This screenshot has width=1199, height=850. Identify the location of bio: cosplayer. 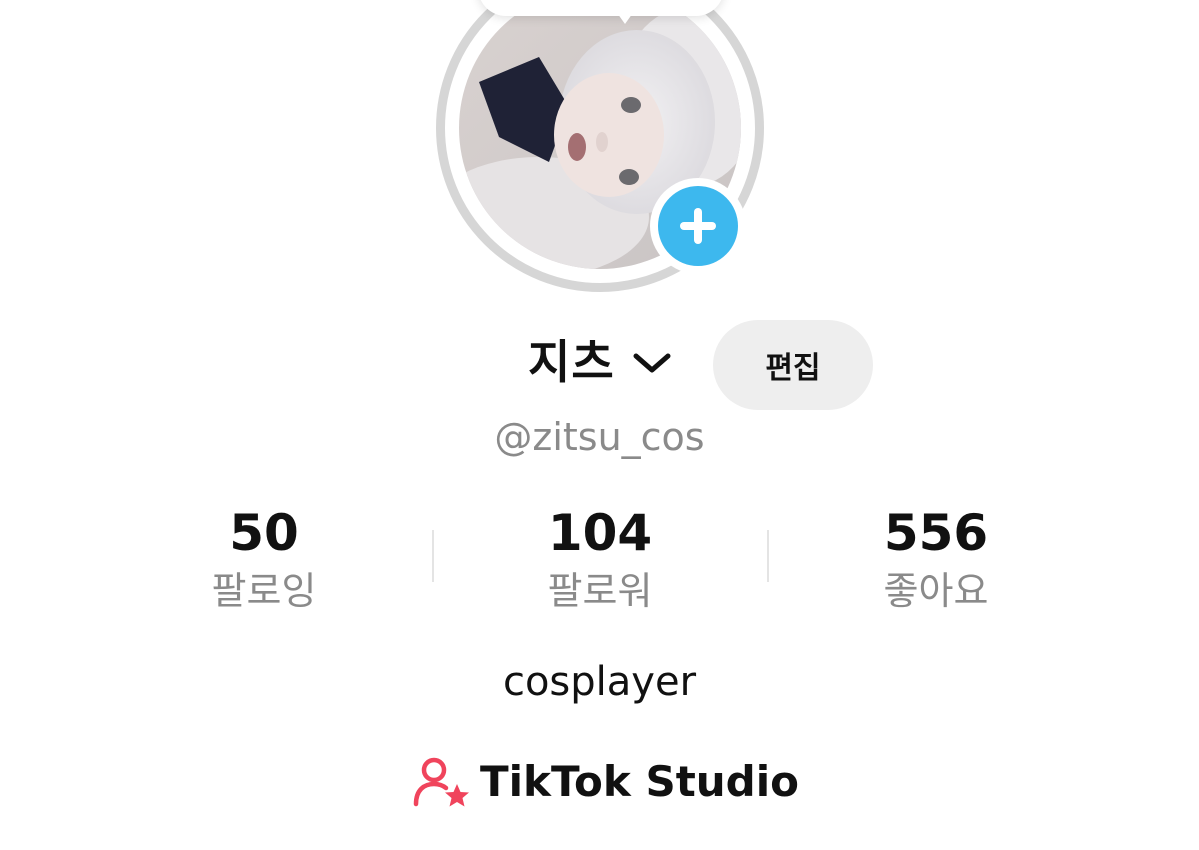
(599, 682).